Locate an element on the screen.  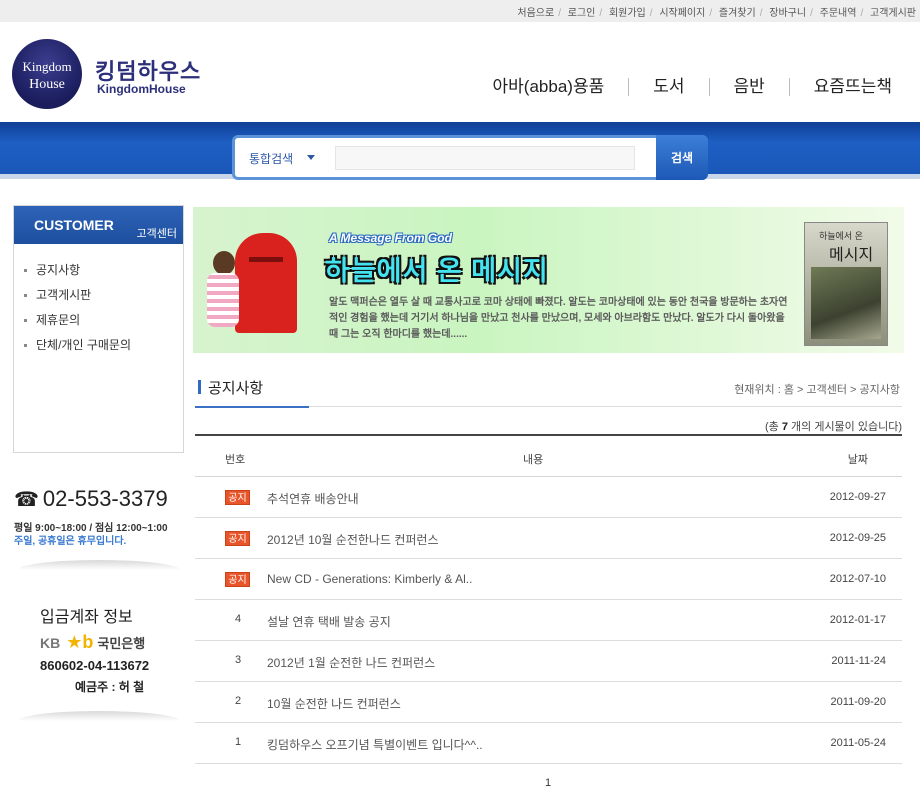
title-divider is located at coordinates (605, 406).